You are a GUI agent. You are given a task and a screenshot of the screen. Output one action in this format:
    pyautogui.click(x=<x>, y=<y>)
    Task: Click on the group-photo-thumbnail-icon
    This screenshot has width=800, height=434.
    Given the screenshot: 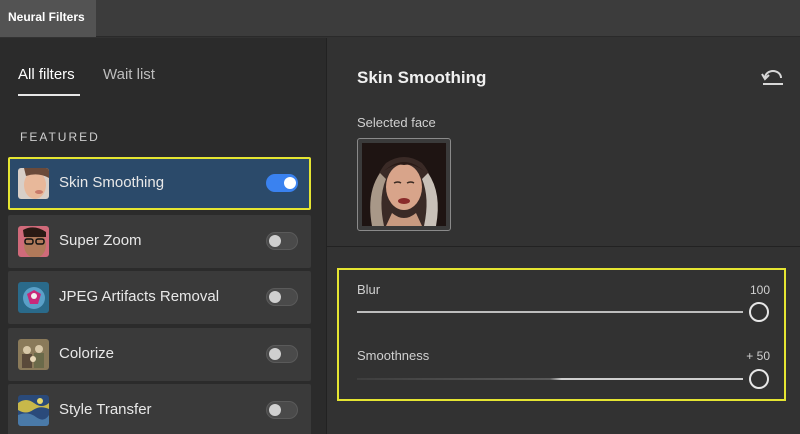 What is the action you would take?
    pyautogui.click(x=33, y=354)
    